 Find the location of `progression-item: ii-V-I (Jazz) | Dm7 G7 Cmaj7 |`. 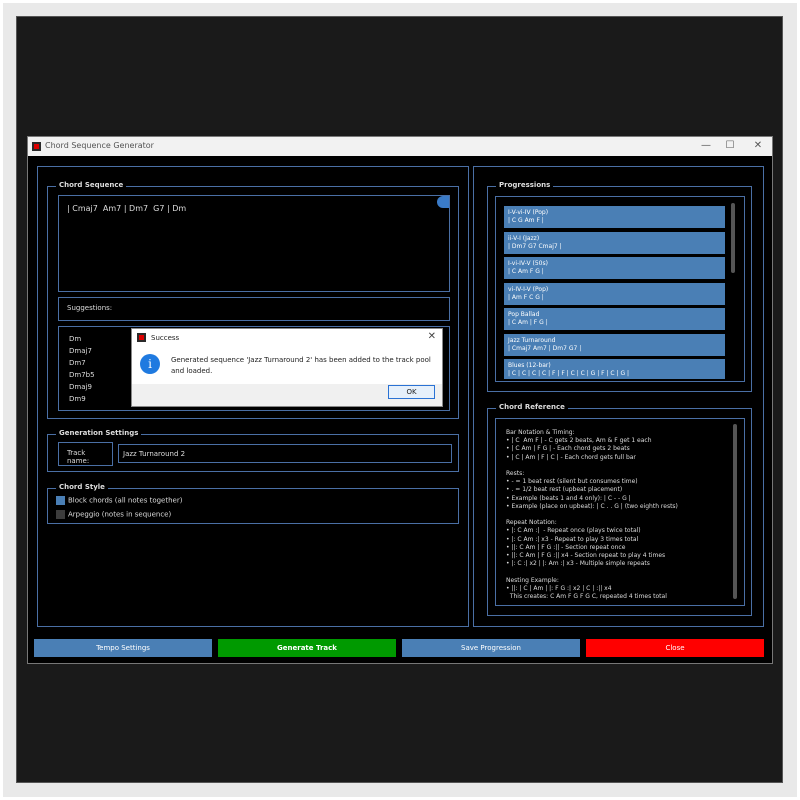

progression-item: ii-V-I (Jazz) | Dm7 G7 Cmaj7 | is located at coordinates (614, 243).